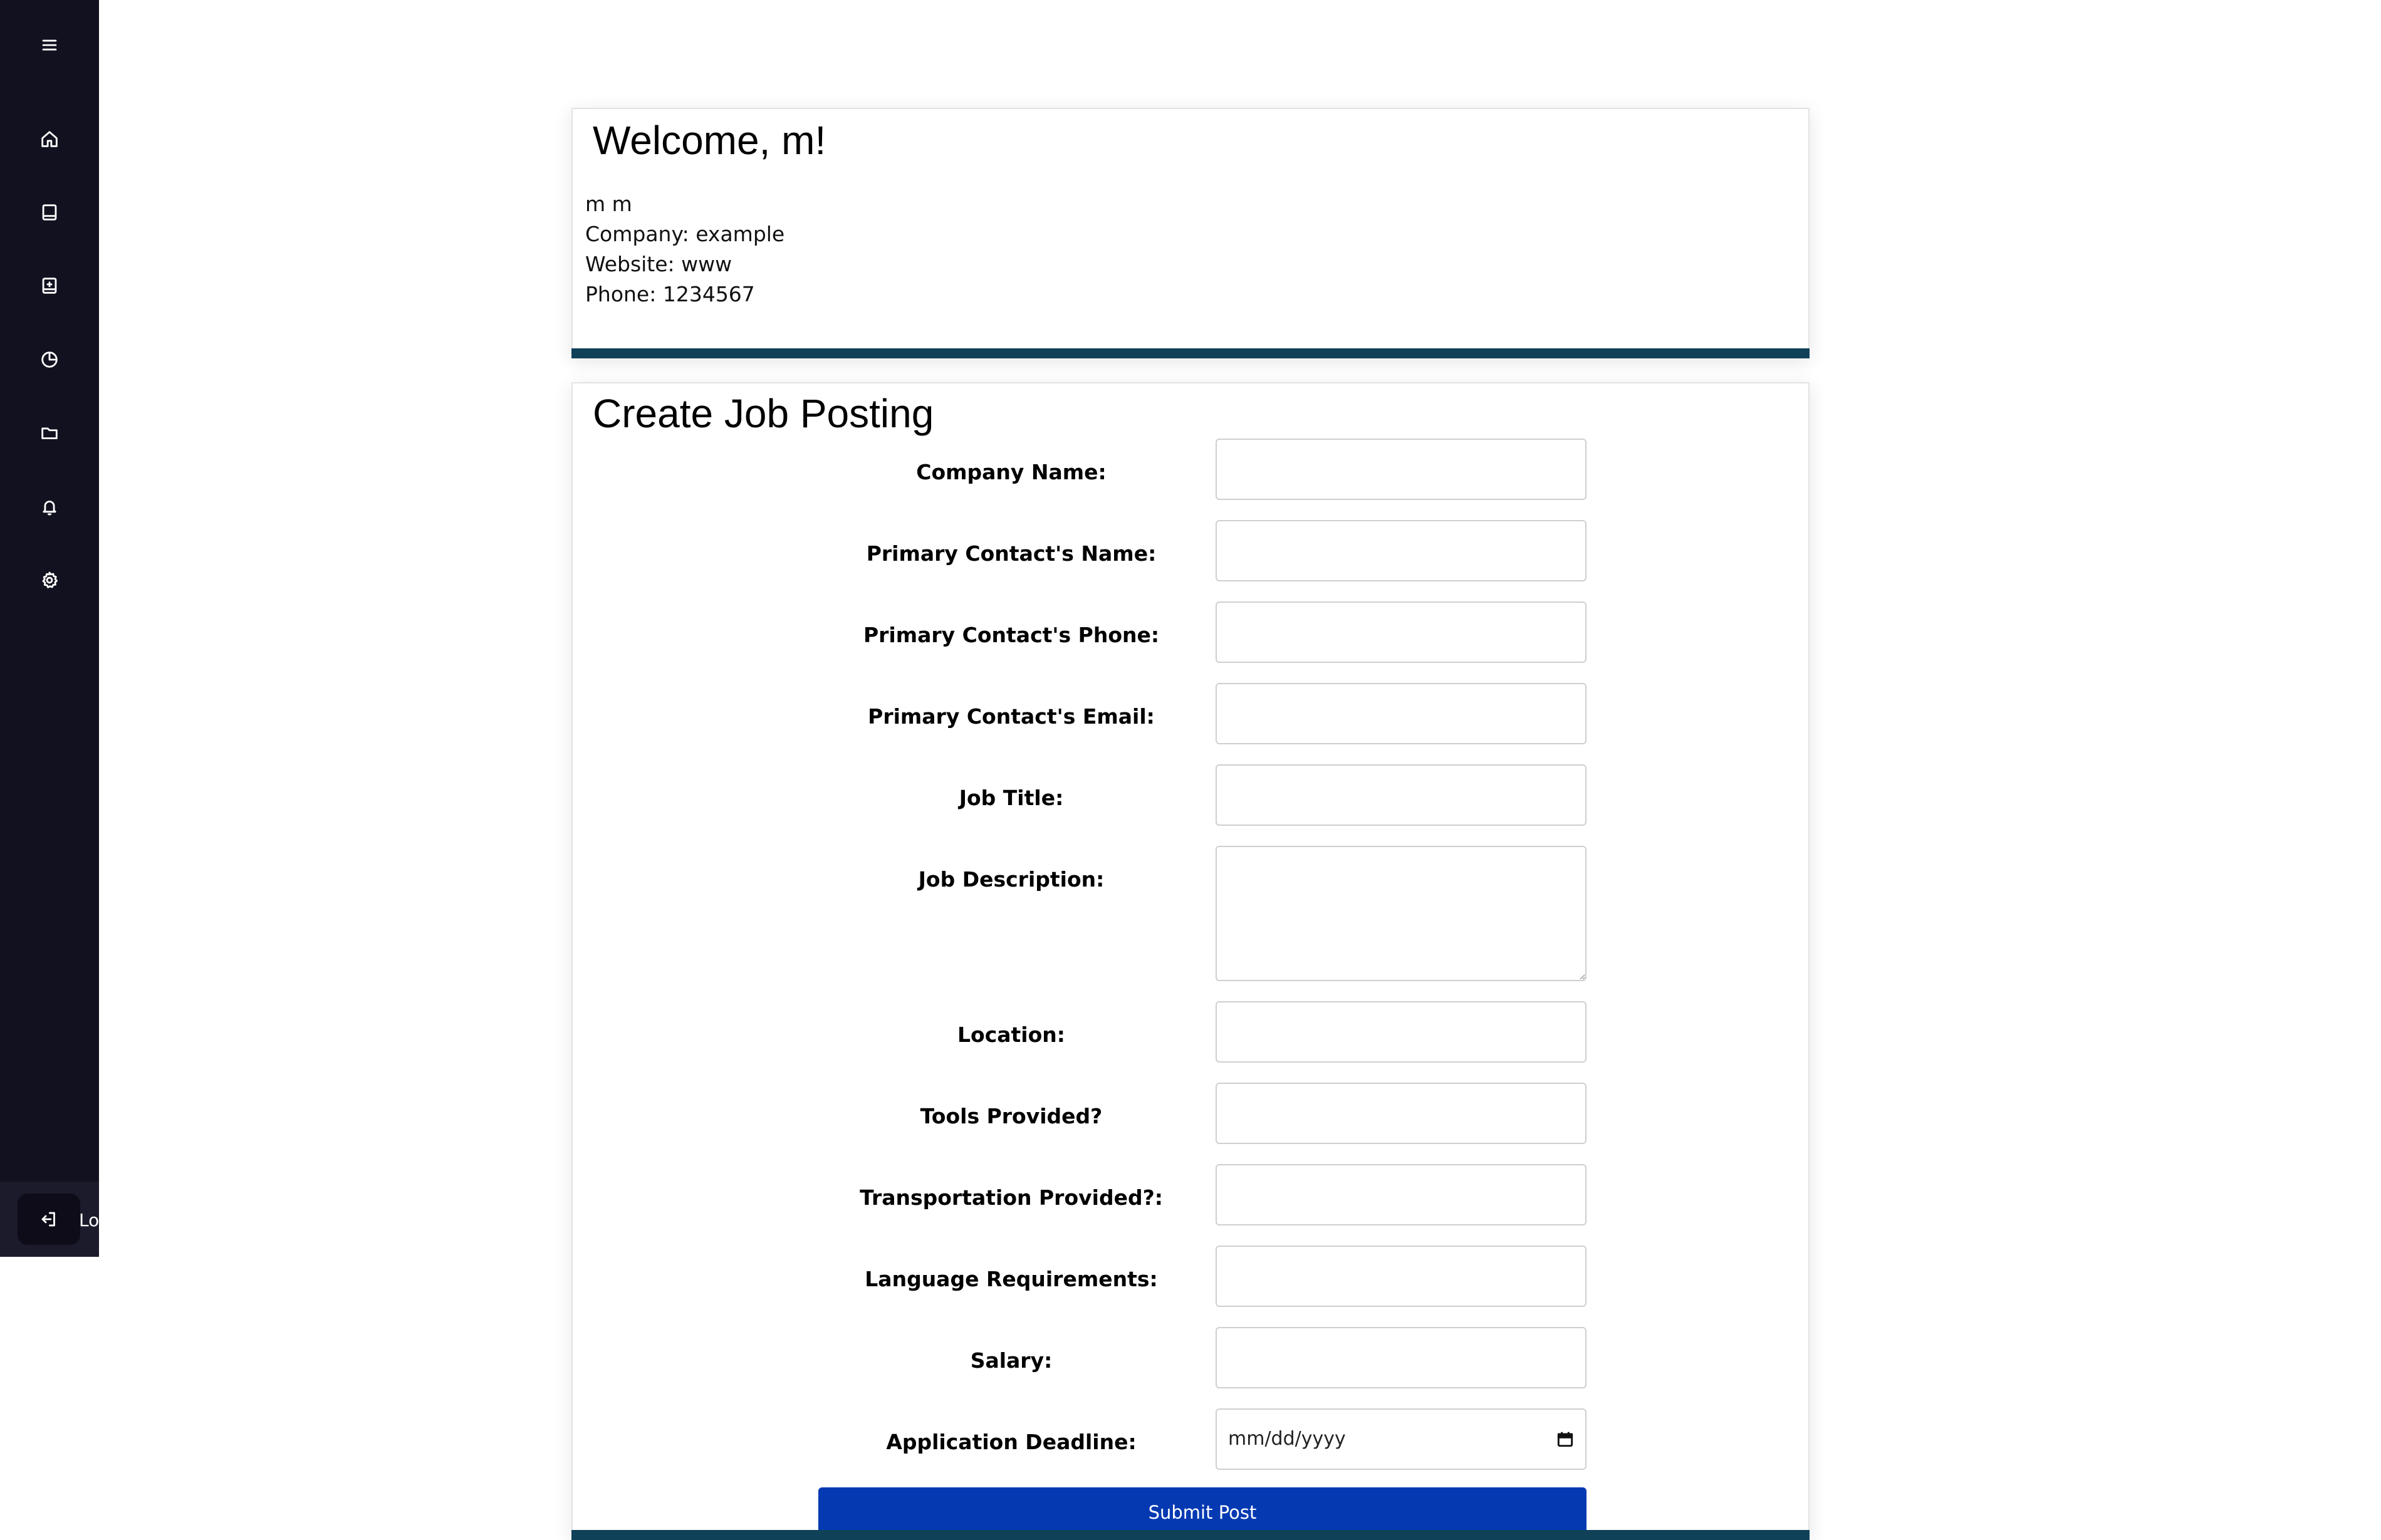  What do you see at coordinates (49, 628) in the screenshot?
I see `sidebar: Logout` at bounding box center [49, 628].